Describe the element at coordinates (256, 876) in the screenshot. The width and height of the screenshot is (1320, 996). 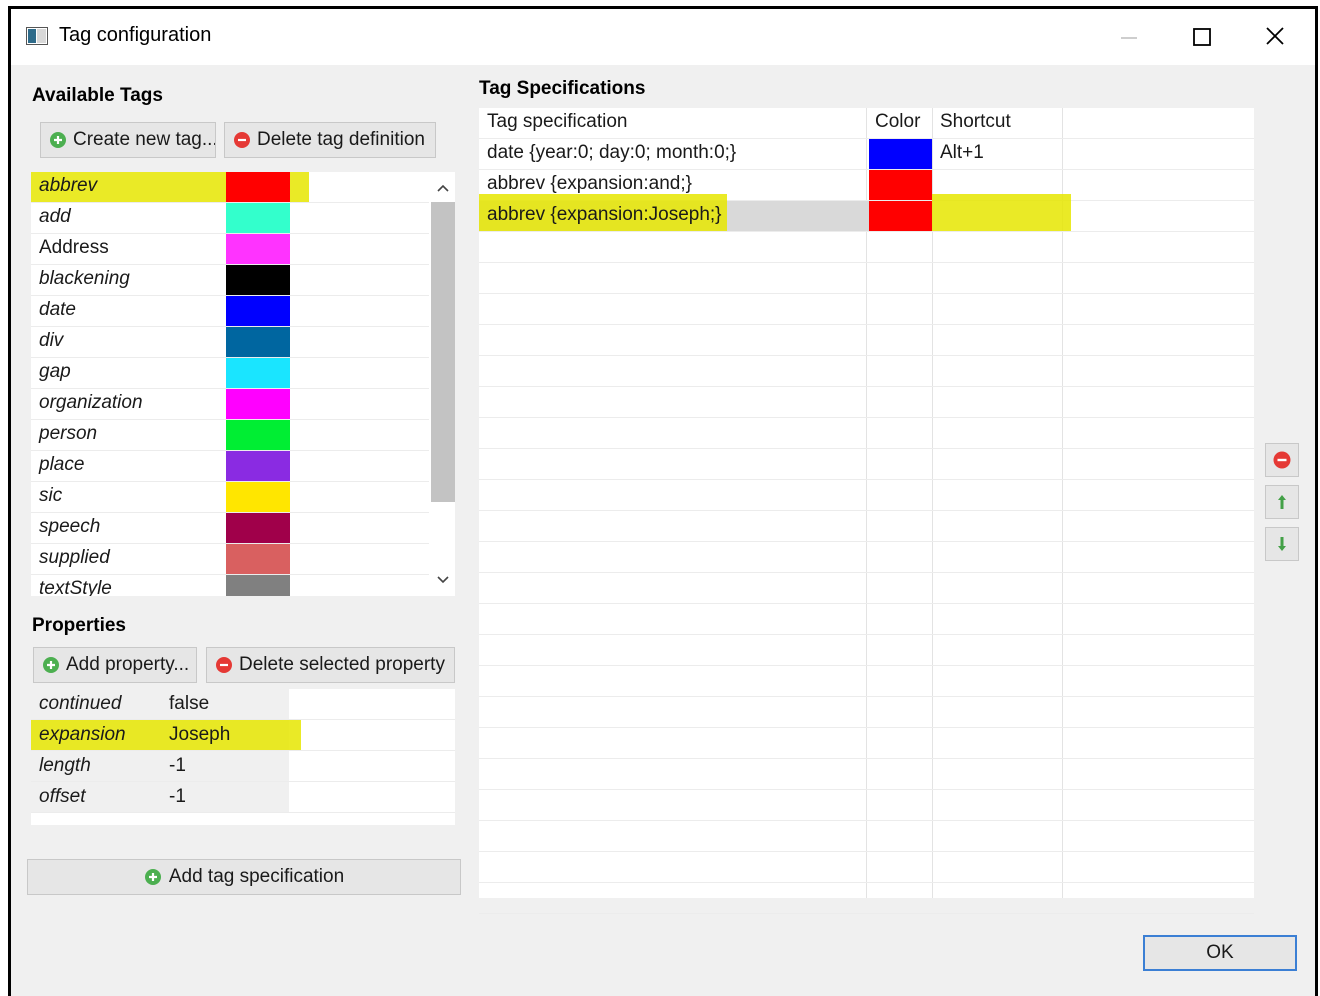
I see `add-tag-specification-label: Add tag specification` at that location.